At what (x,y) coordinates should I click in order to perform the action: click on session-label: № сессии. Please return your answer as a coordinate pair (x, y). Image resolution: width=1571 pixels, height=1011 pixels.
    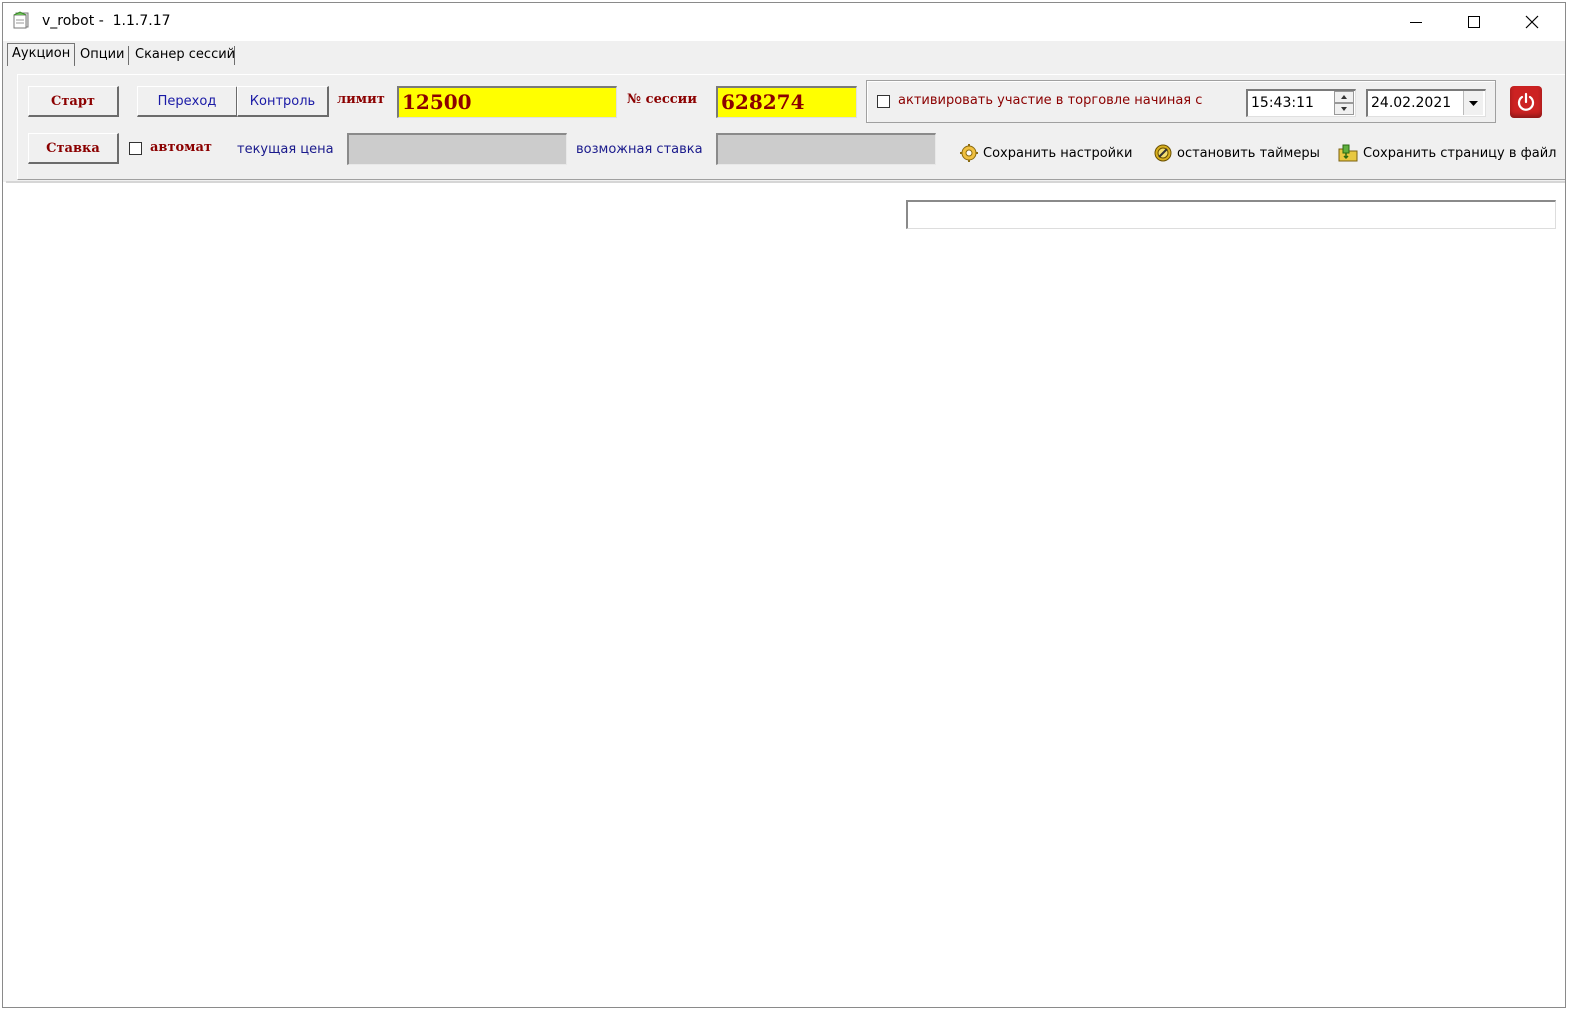
    Looking at the image, I should click on (662, 99).